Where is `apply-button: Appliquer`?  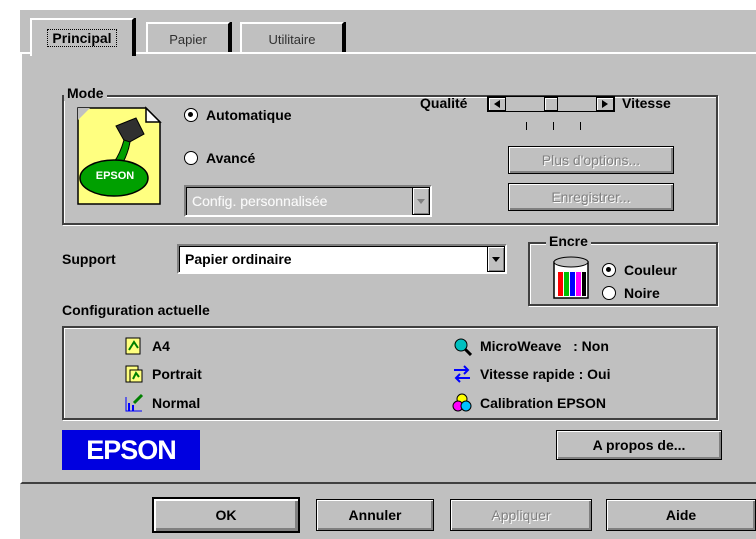
apply-button: Appliquer is located at coordinates (521, 515).